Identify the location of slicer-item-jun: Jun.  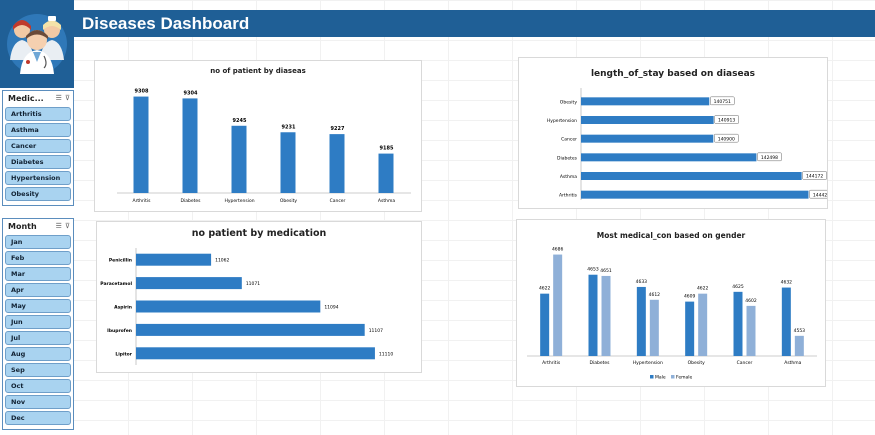
(38, 322).